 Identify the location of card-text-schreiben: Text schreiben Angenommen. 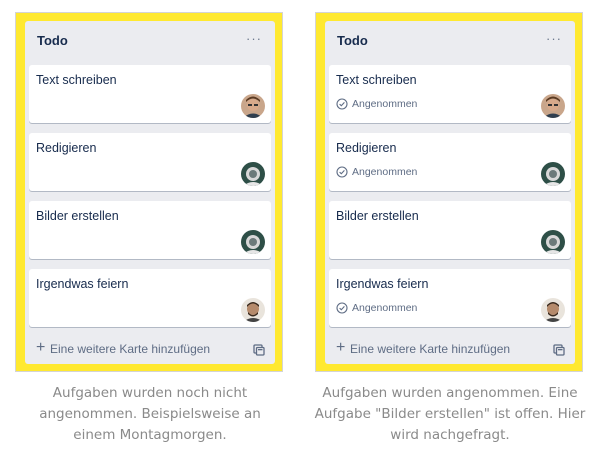
(450, 94).